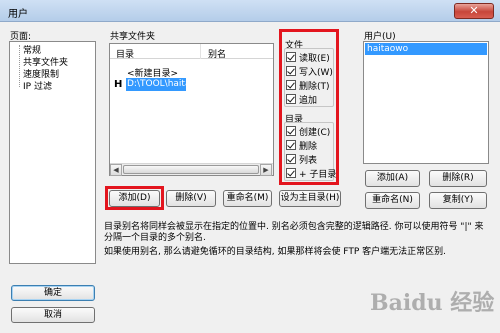 Image resolution: width=500 pixels, height=333 pixels. I want to click on horizontal-scrollbar: ◀ ▶, so click(191, 169).